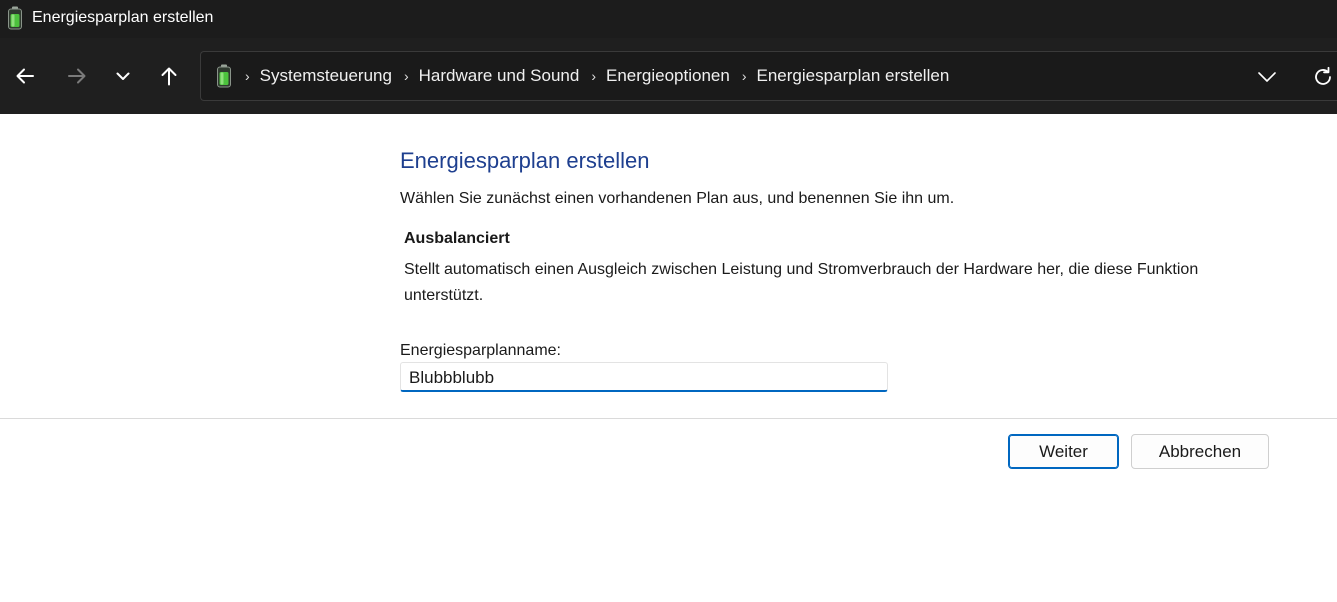 This screenshot has height=602, width=1337. I want to click on breadcrumb-systemsteuerung: Systemsteuerung, so click(326, 76).